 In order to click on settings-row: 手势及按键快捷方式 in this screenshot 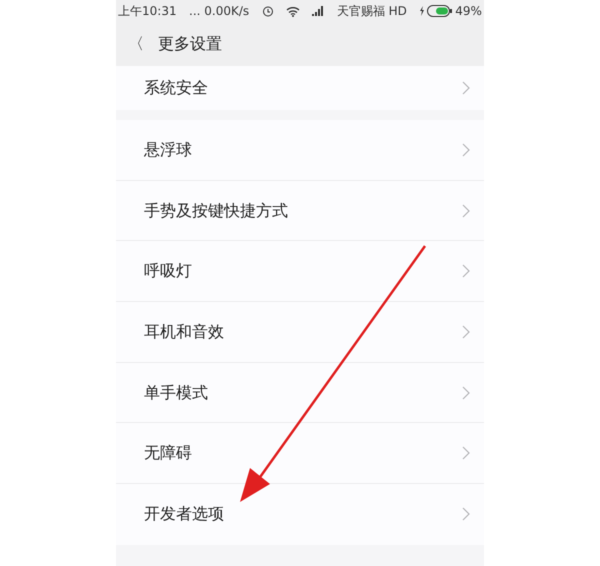, I will do `click(300, 211)`.